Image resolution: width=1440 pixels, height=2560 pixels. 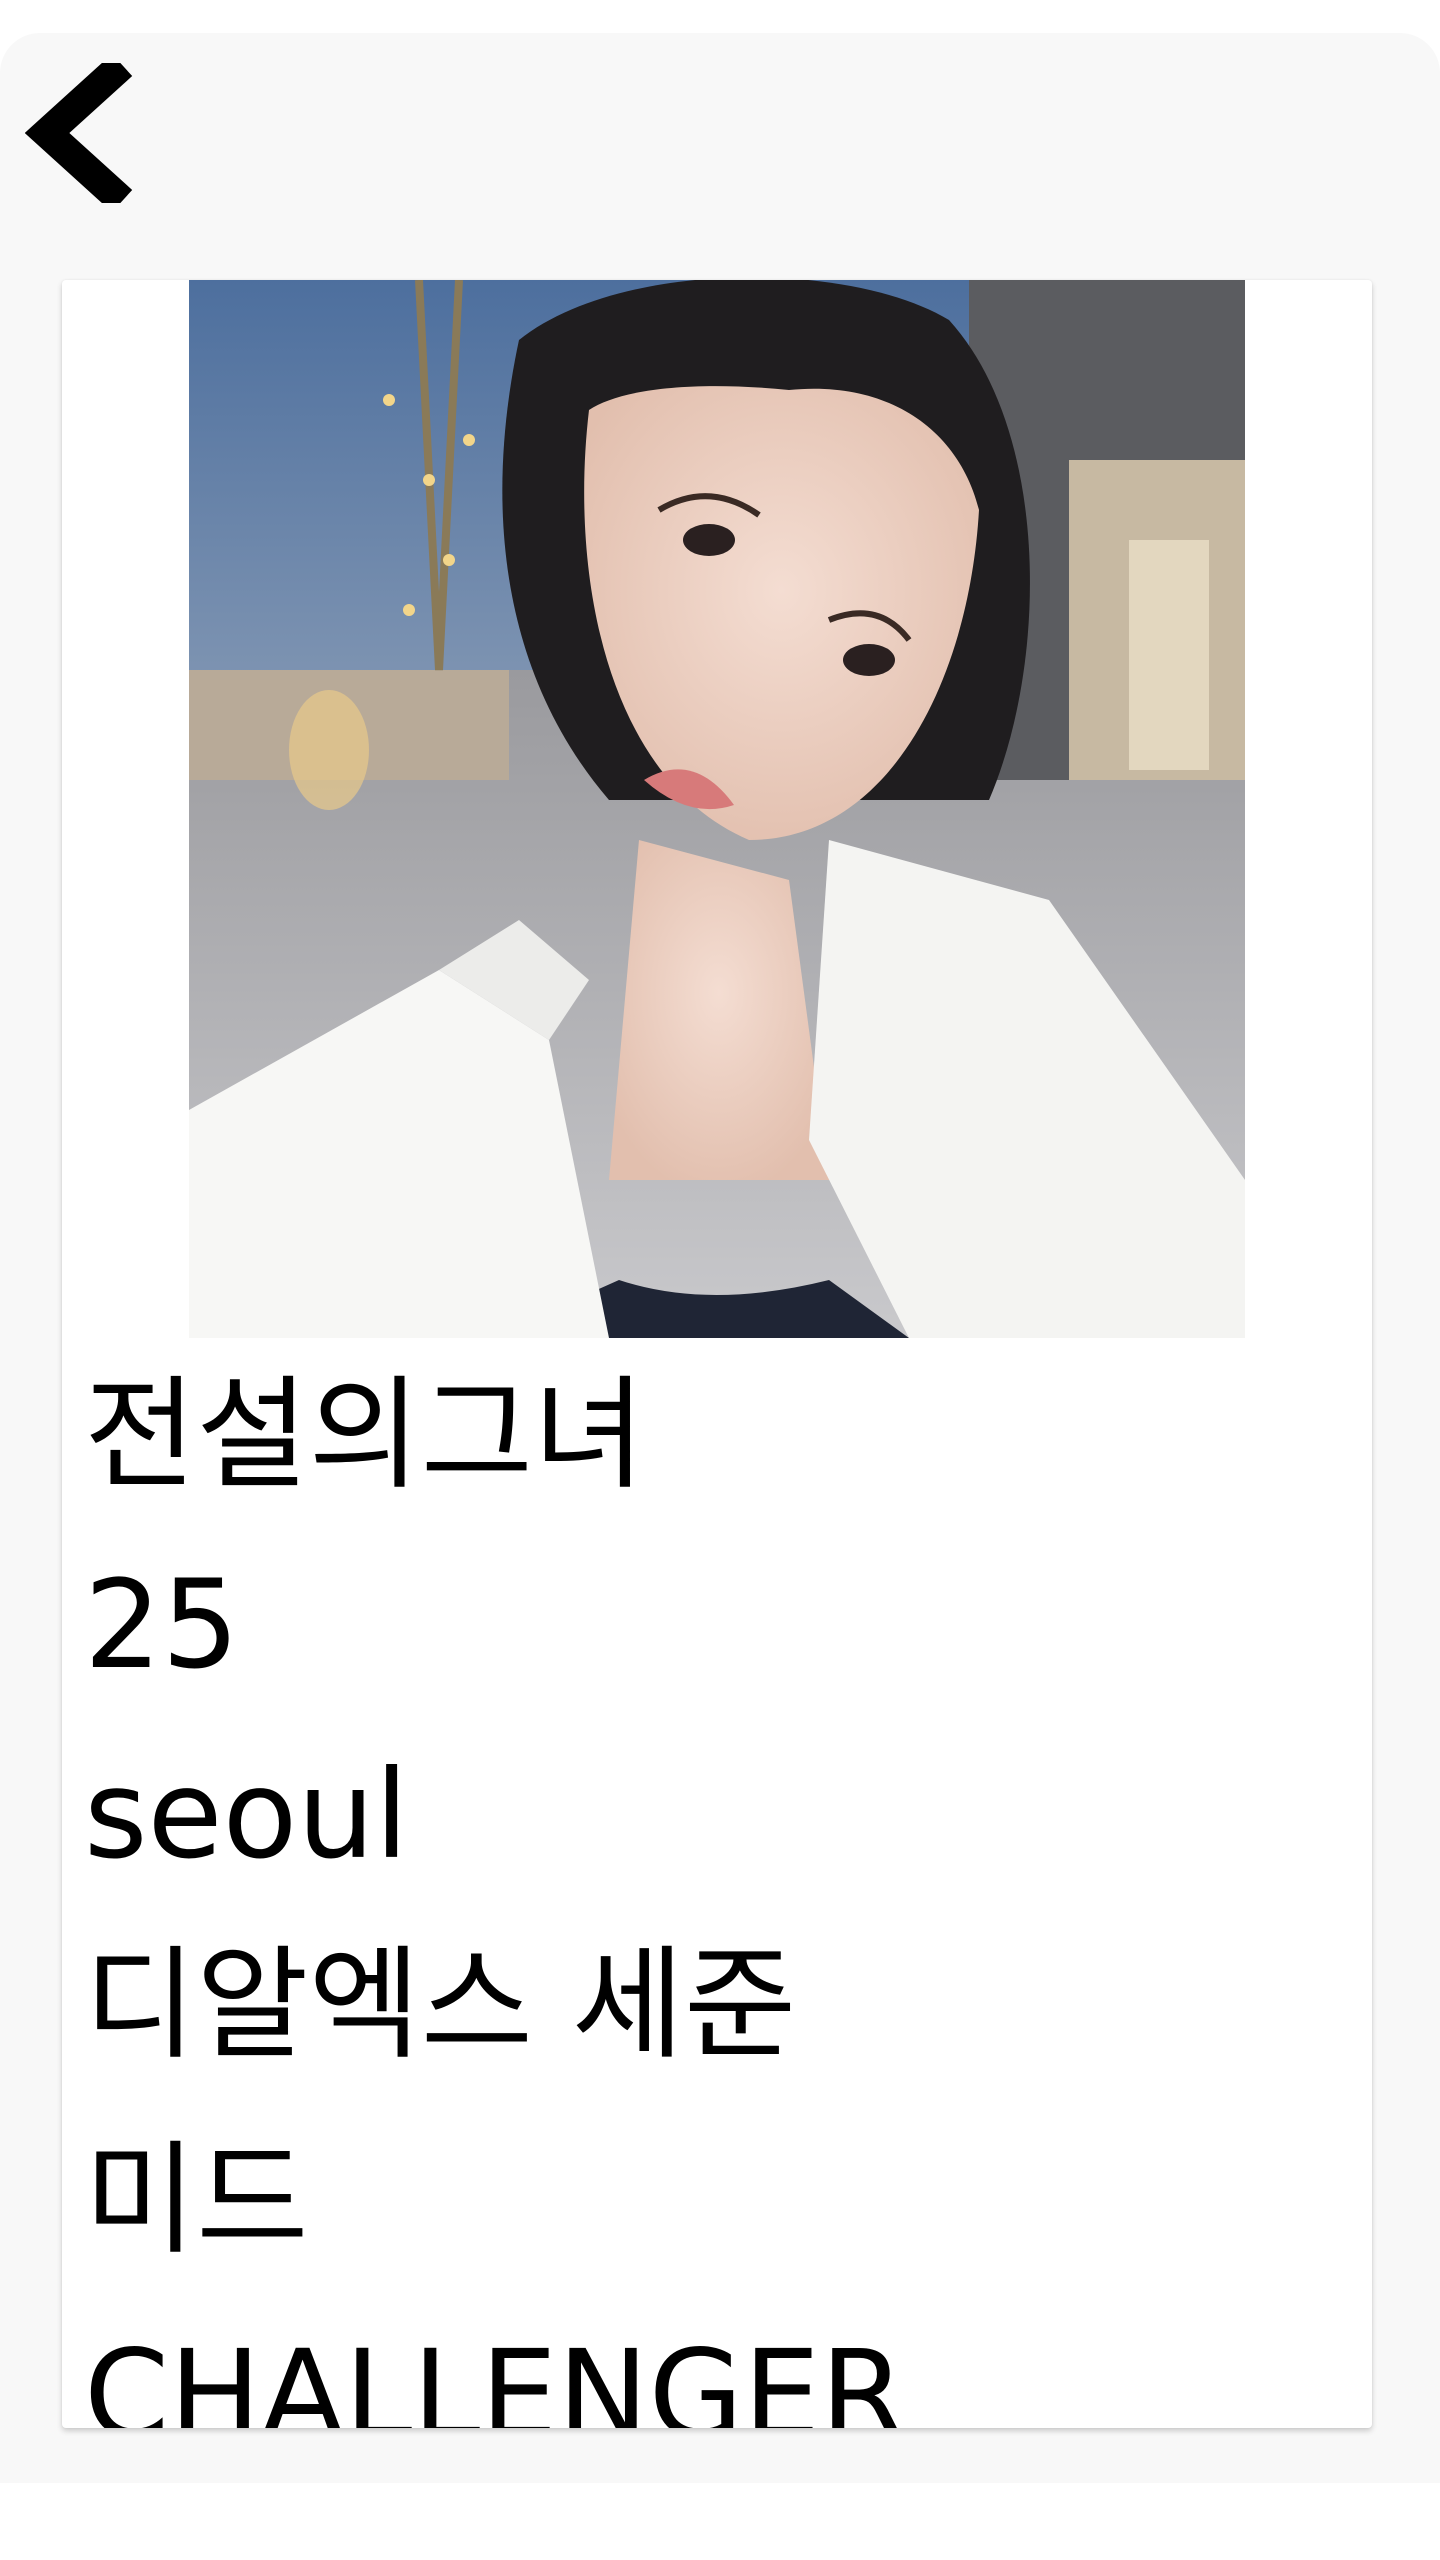 I want to click on age-text: 25, so click(x=162, y=1625).